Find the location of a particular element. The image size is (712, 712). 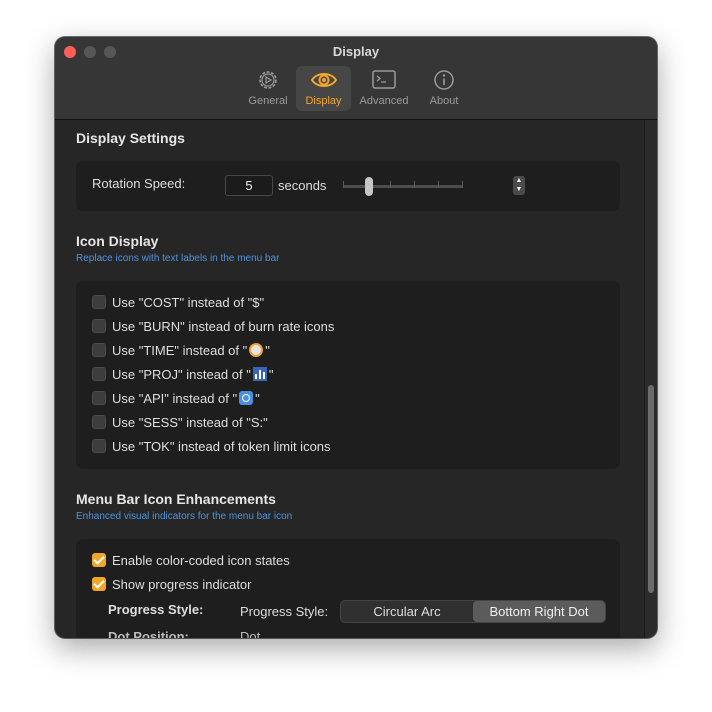

bar-chart-icon is located at coordinates (259, 374).